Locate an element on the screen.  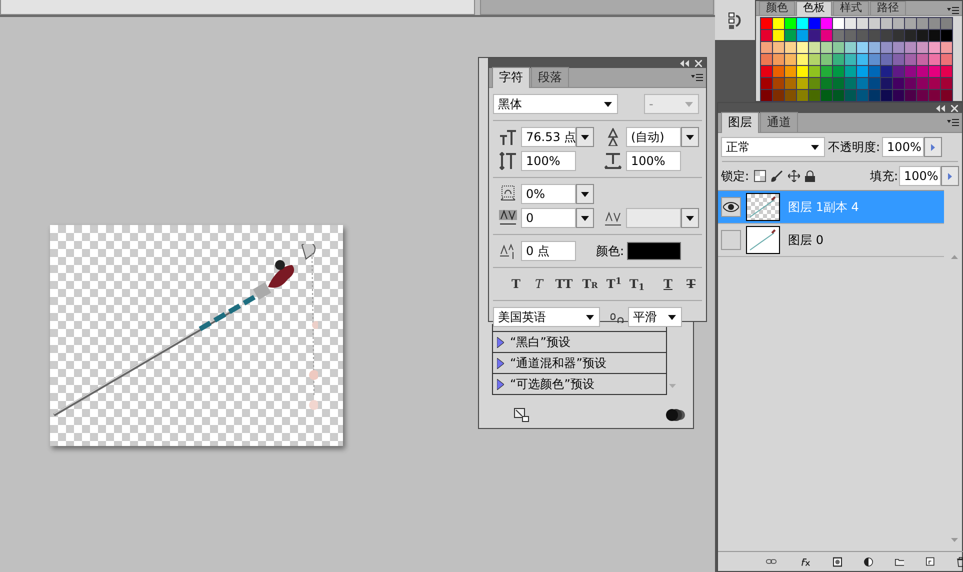
text-style-button: TT is located at coordinates (564, 284).